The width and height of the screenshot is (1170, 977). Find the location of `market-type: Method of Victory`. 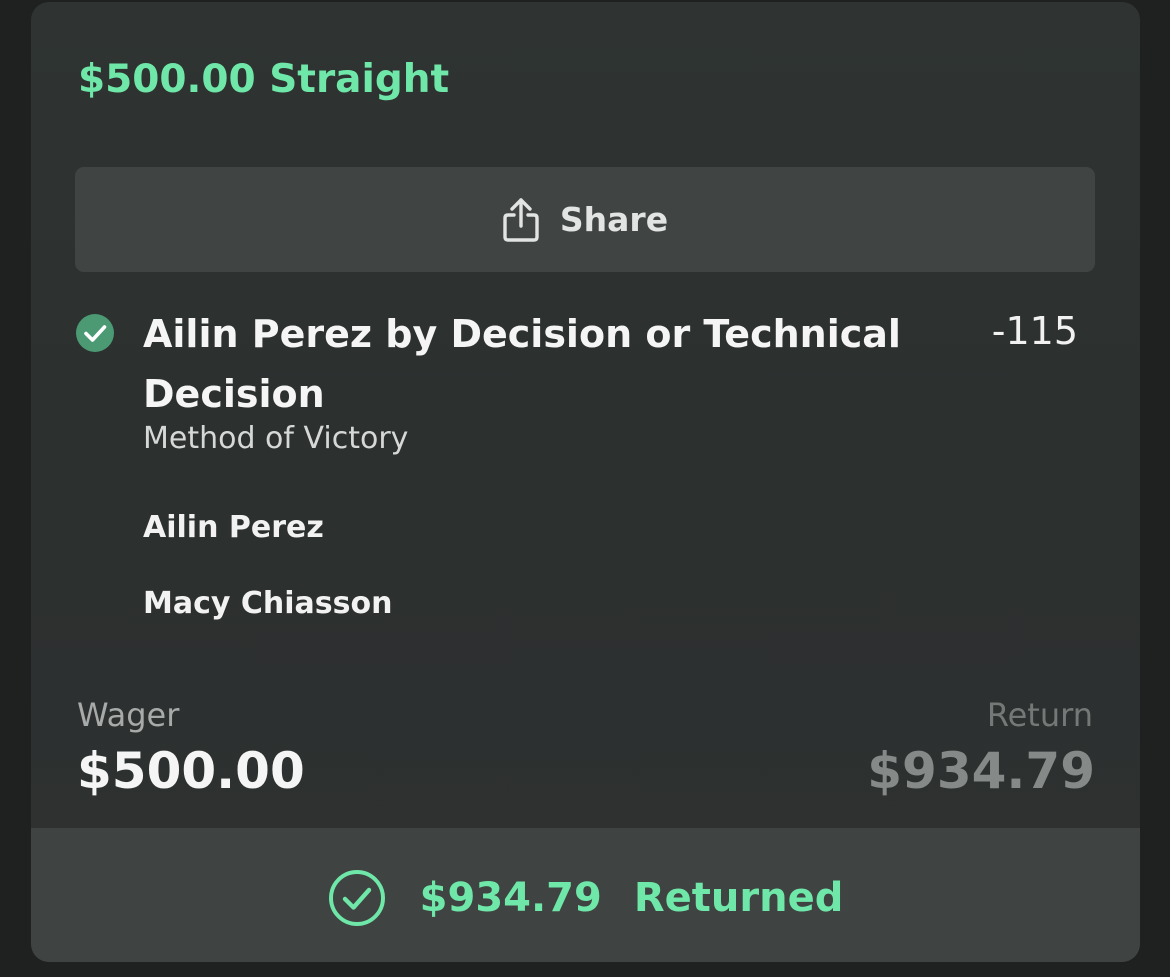

market-type: Method of Victory is located at coordinates (276, 438).